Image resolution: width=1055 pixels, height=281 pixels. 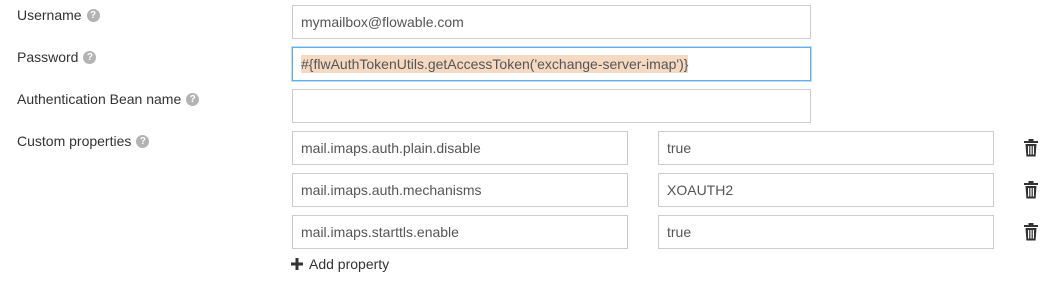 I want to click on auth-bean-label-text: Authentication Bean name, so click(x=99, y=99).